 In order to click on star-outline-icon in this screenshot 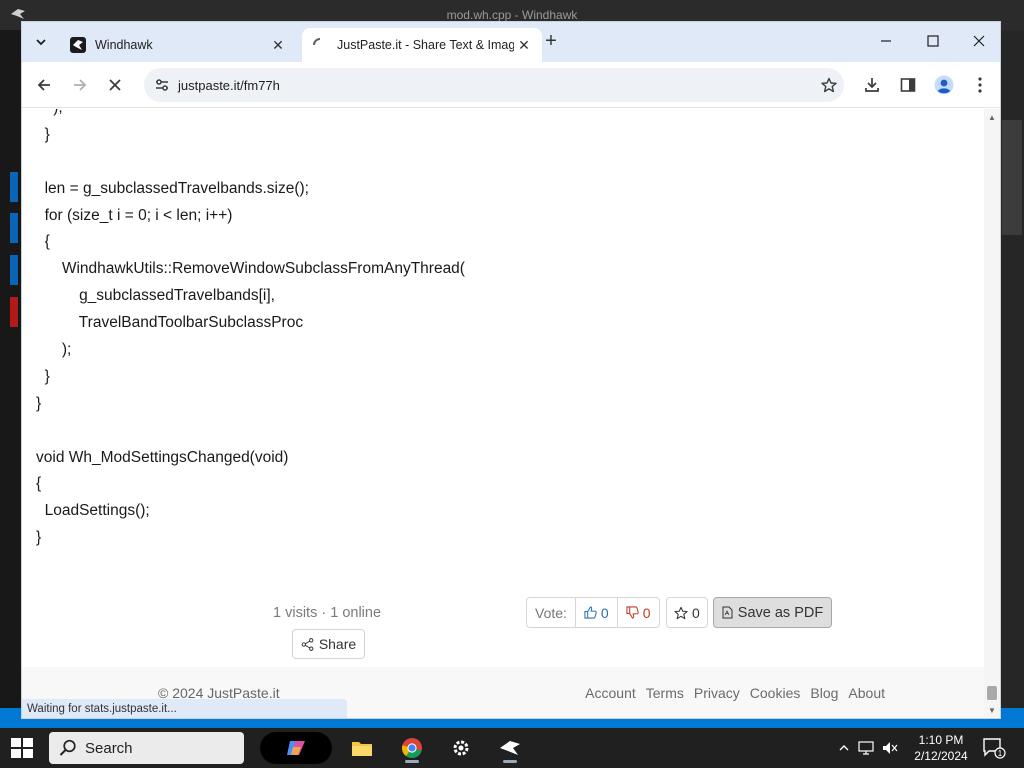, I will do `click(681, 612)`.